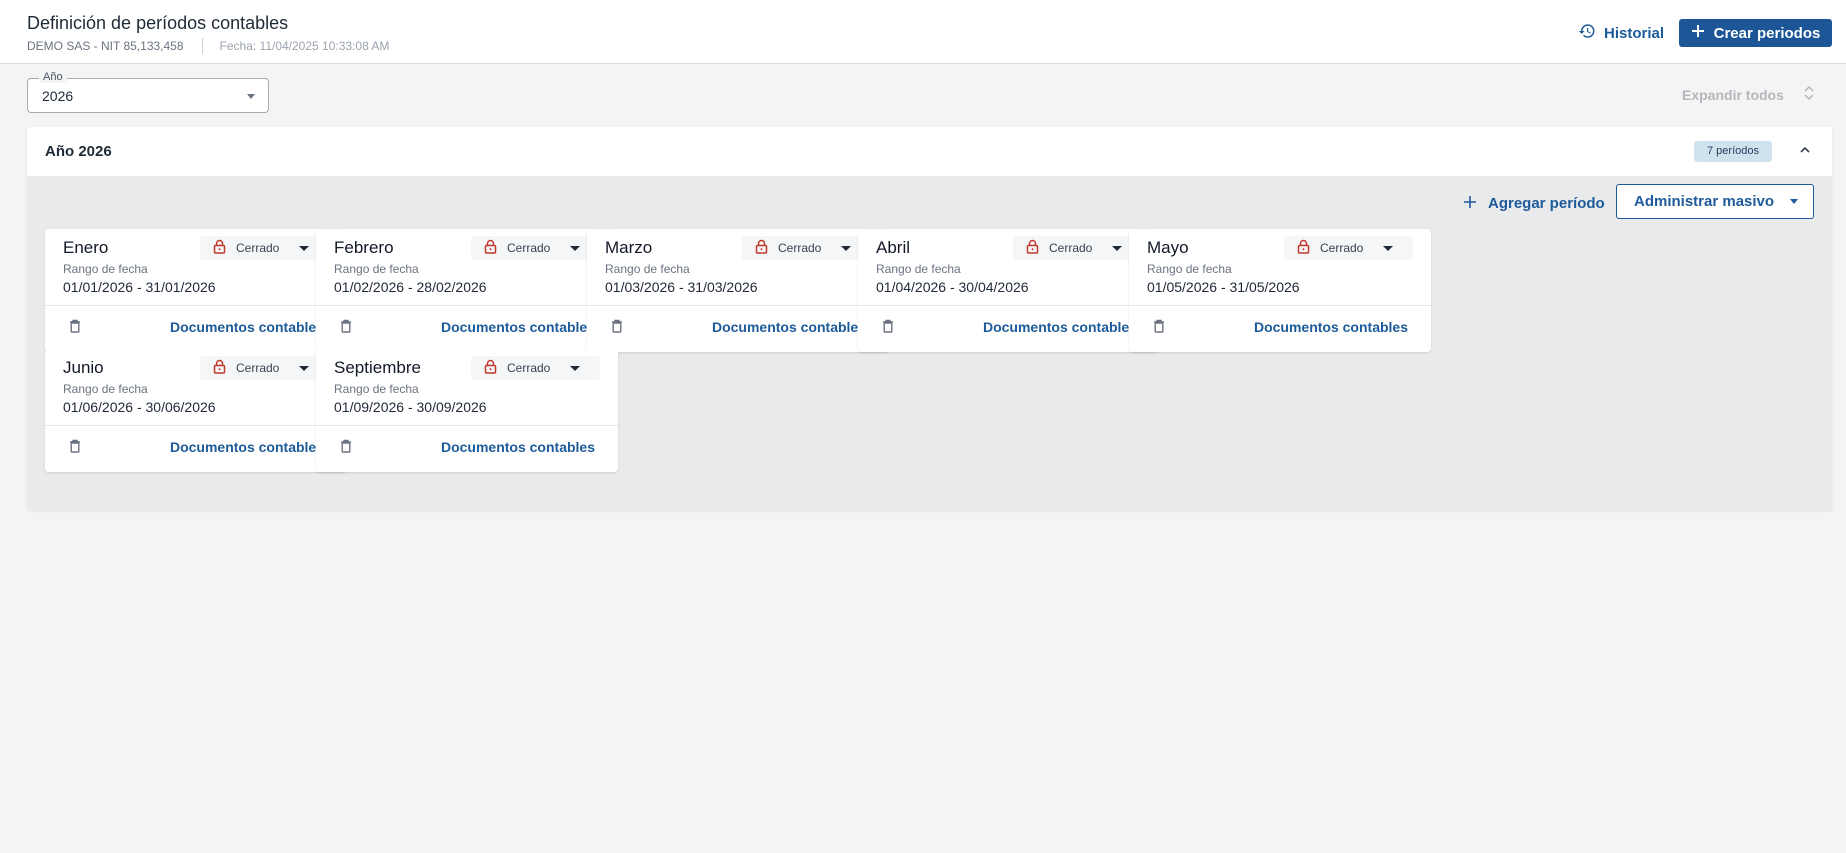 This screenshot has height=853, width=1846. What do you see at coordinates (410, 287) in the screenshot?
I see `date-range: 01/02/2026 - 28/02/2026` at bounding box center [410, 287].